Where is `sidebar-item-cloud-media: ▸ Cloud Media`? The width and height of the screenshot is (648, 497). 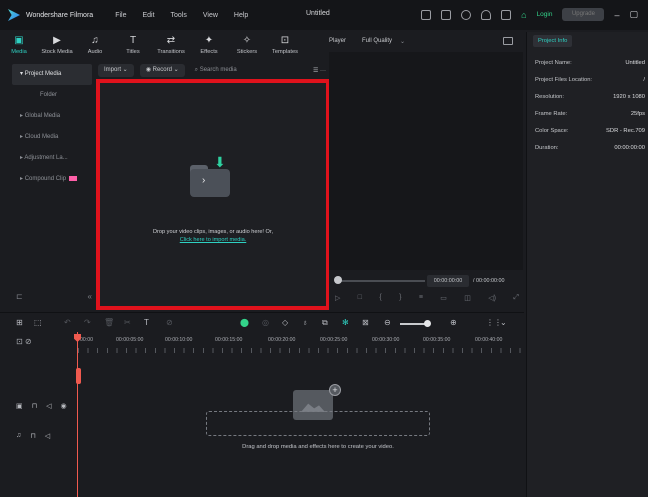
sidebar-item-cloud-media: ▸ Cloud Media is located at coordinates (52, 137).